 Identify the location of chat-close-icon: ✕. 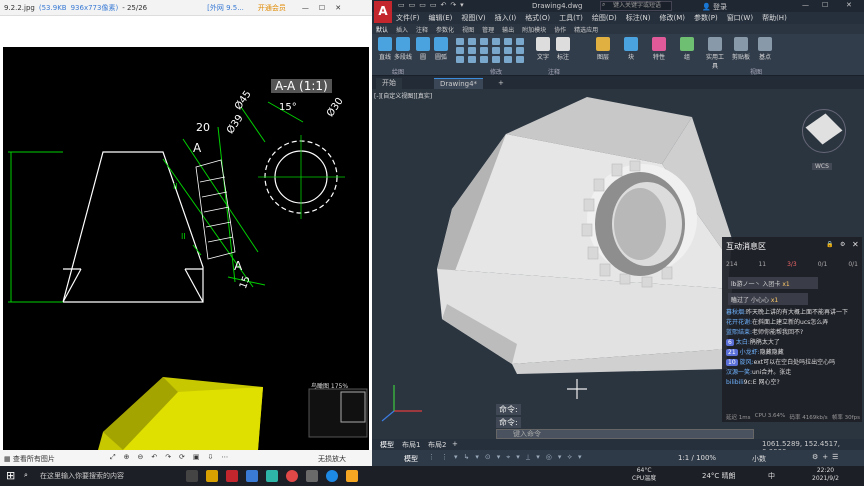
(855, 244).